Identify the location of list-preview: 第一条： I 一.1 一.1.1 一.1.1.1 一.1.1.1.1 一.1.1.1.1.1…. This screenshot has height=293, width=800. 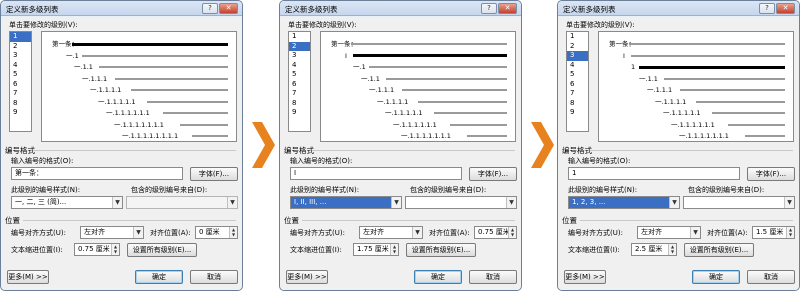
(418, 86).